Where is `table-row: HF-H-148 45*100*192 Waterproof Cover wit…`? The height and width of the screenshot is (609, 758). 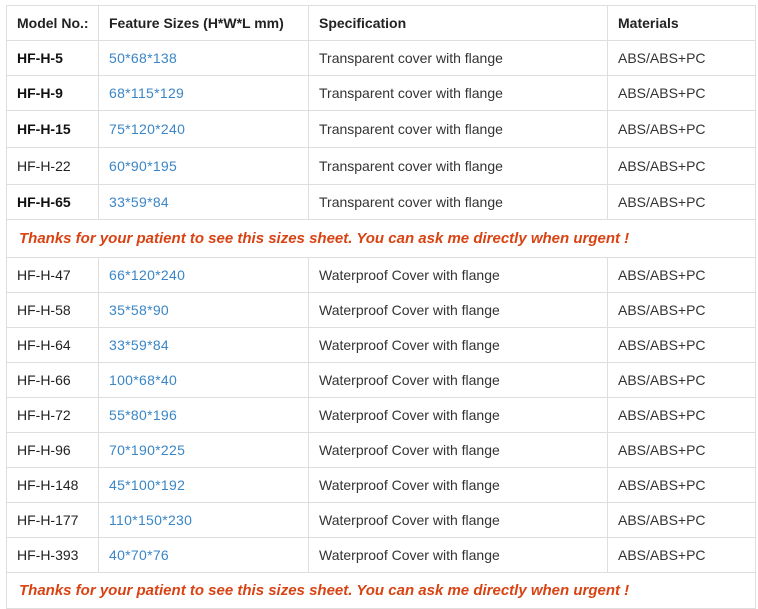
table-row: HF-H-148 45*100*192 Waterproof Cover wit… is located at coordinates (381, 485).